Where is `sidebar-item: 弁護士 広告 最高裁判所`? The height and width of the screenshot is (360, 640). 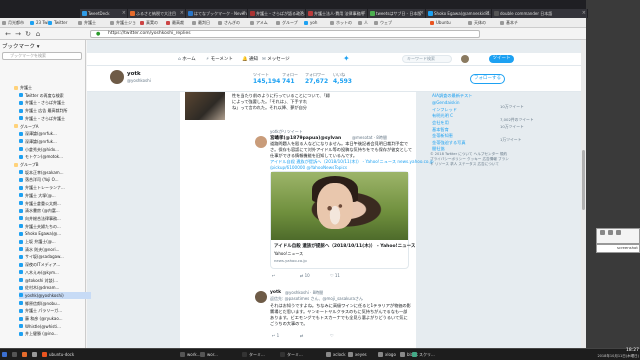
sidebar-item: 弁護士 広告 最高裁判所 is located at coordinates (55, 110).